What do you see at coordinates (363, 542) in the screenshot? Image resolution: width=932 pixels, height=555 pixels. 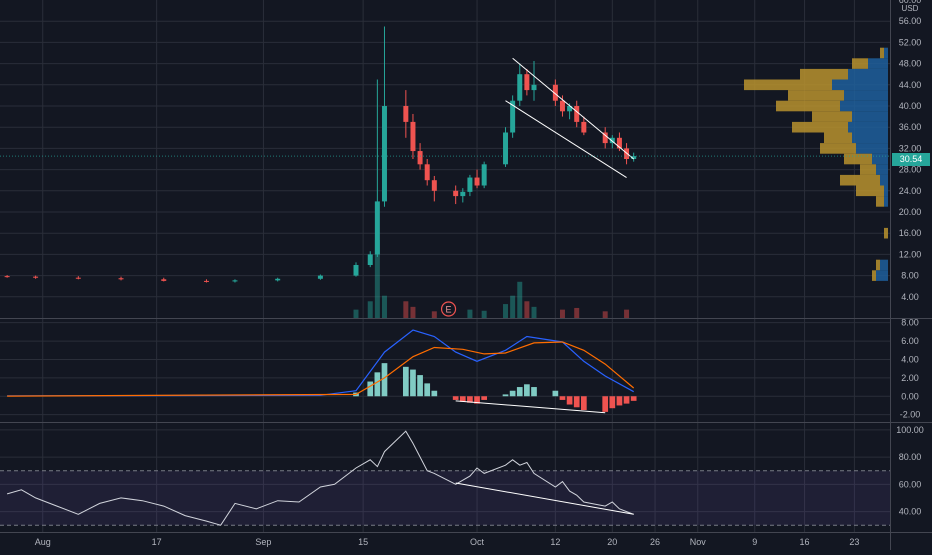 I see `x-tick-label: 15` at bounding box center [363, 542].